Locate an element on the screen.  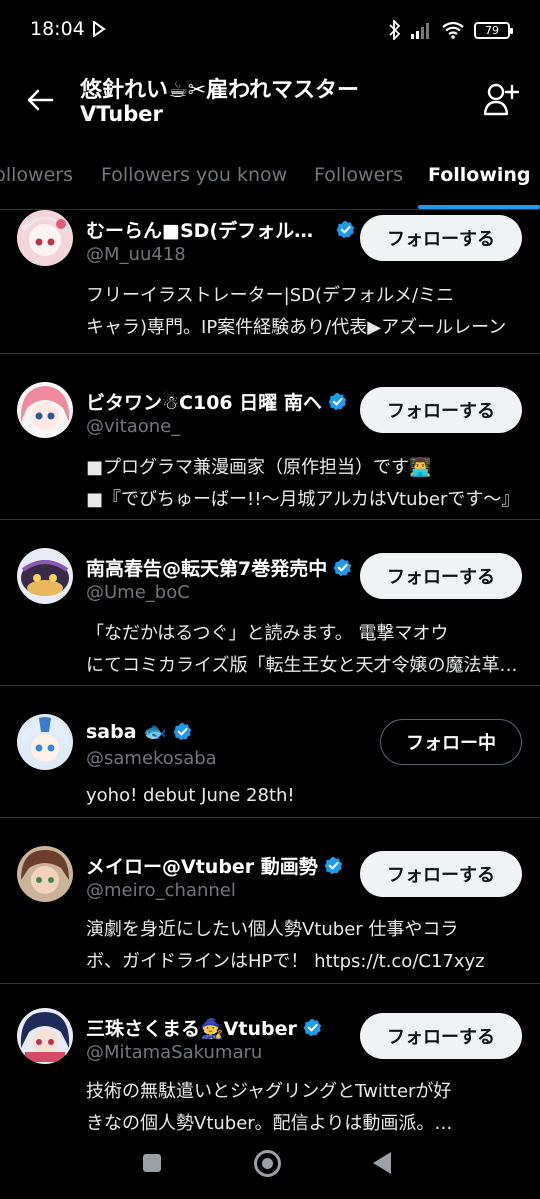
wifi-icon is located at coordinates (453, 30).